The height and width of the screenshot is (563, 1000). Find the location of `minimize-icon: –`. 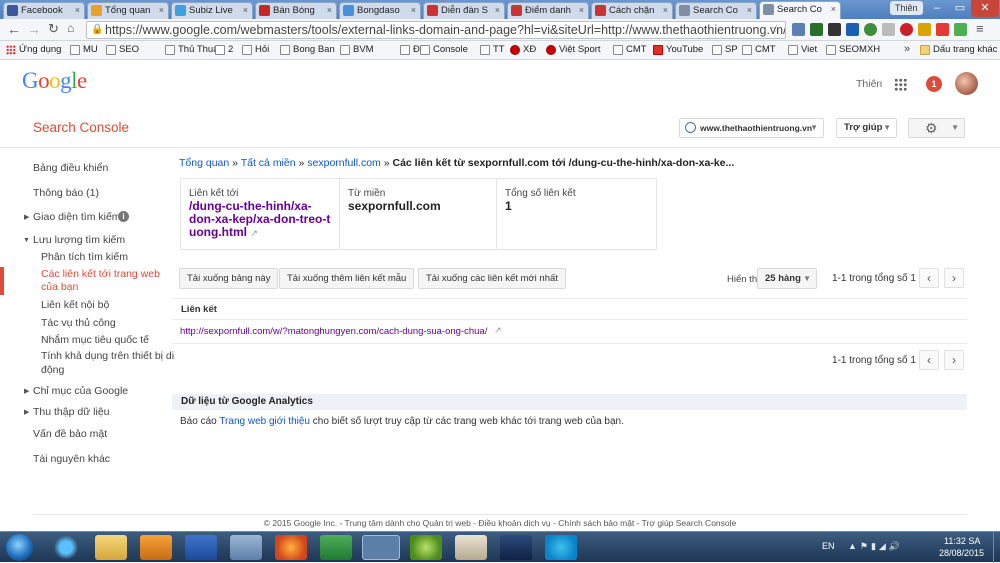

minimize-icon: – is located at coordinates (937, 8).